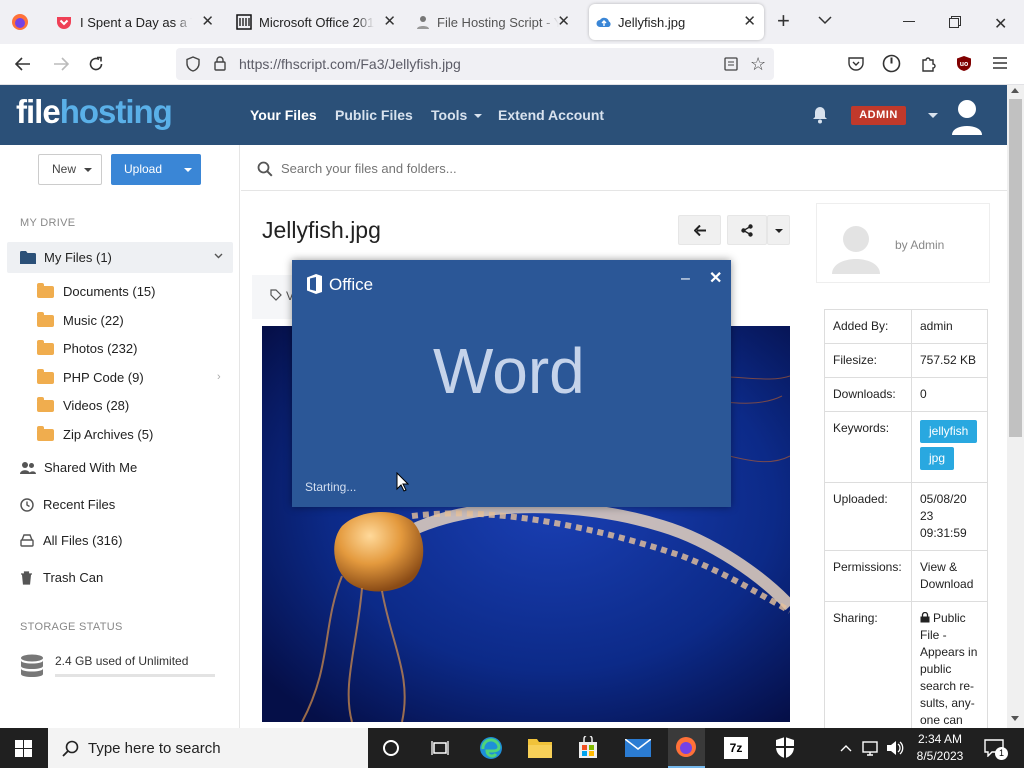  I want to click on scroll-up-arrow-icon, so click(1015, 90).